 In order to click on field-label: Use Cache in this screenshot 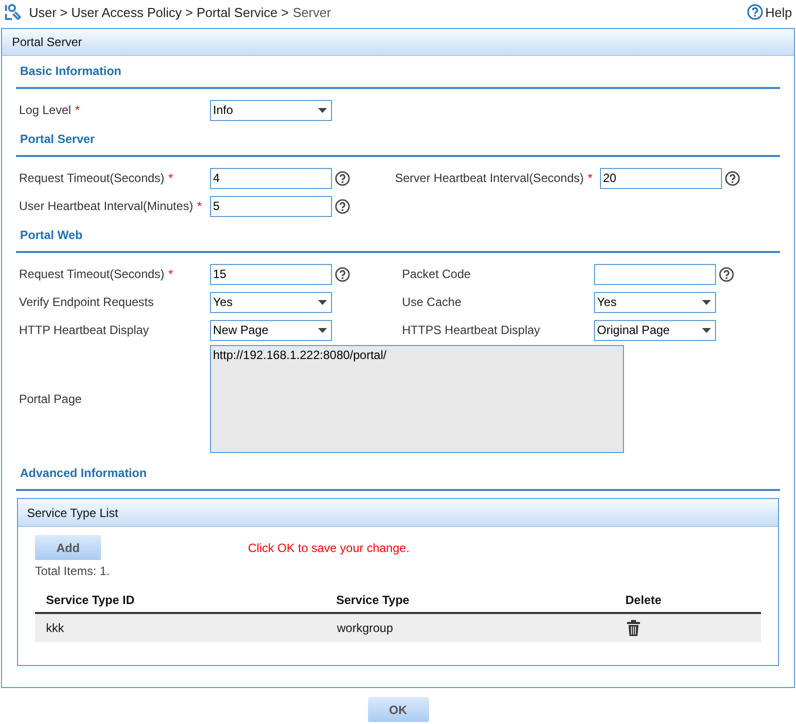, I will do `click(432, 302)`.